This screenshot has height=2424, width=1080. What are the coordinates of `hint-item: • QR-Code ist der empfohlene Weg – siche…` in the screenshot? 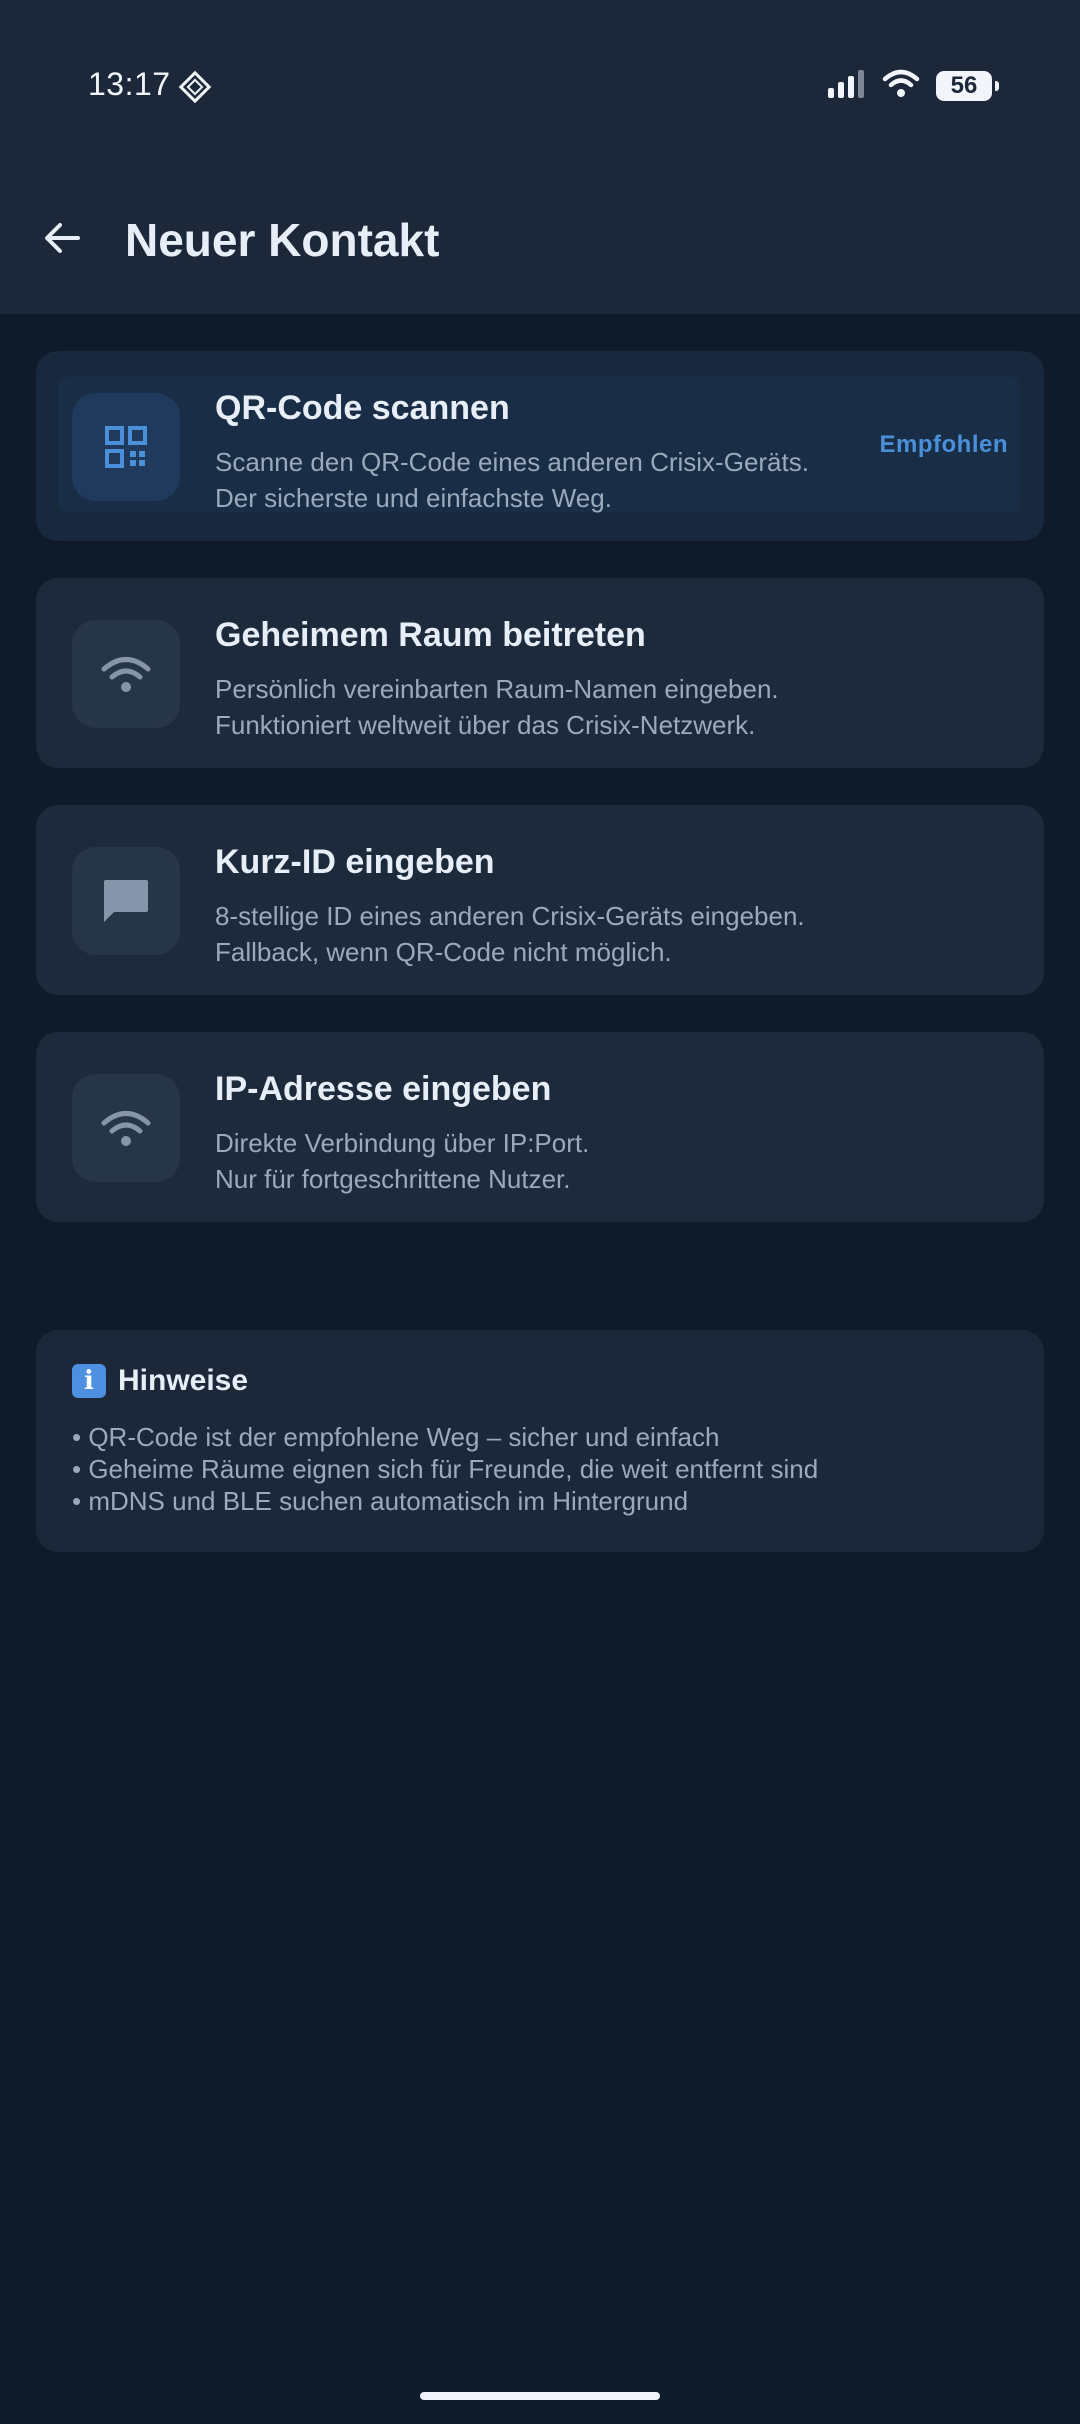 It's located at (396, 1437).